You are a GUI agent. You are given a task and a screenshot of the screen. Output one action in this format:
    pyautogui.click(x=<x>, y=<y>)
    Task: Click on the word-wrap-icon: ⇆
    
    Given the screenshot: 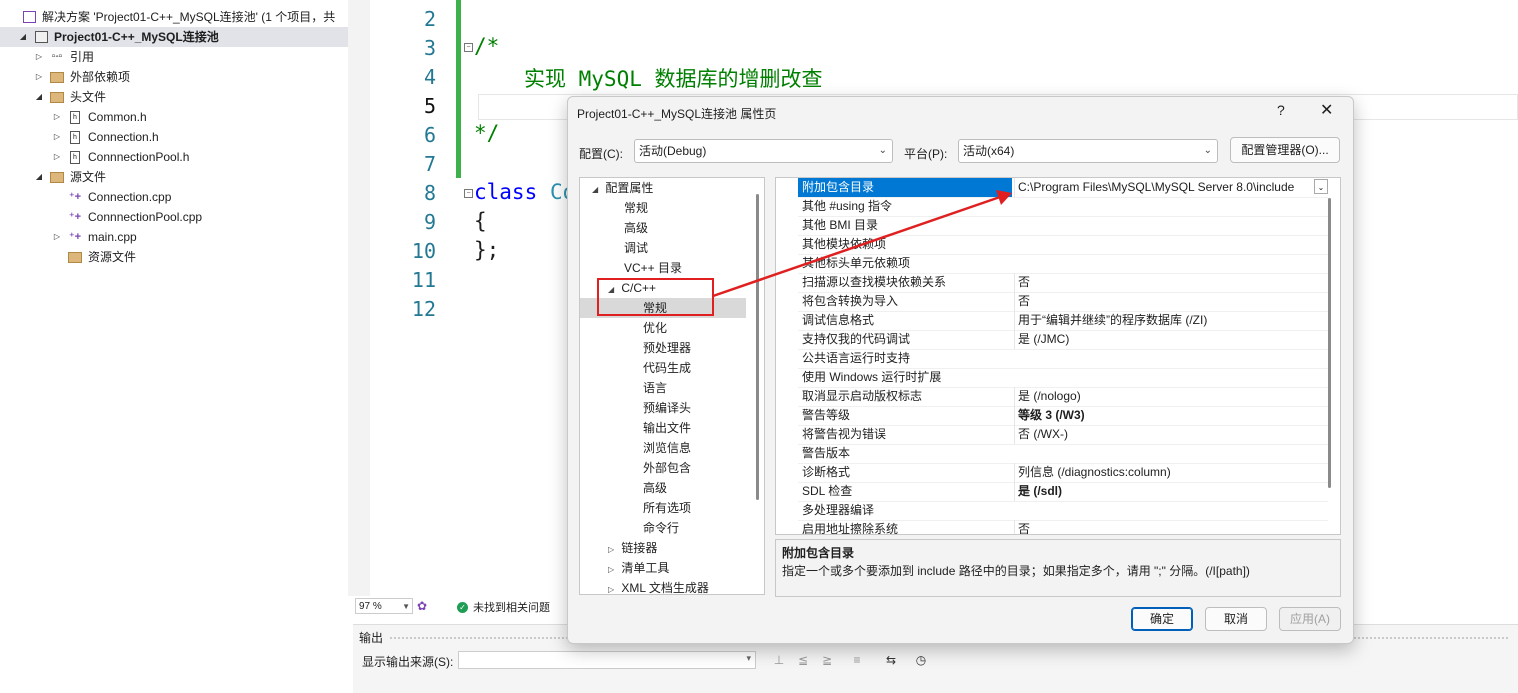 What is the action you would take?
    pyautogui.click(x=891, y=660)
    